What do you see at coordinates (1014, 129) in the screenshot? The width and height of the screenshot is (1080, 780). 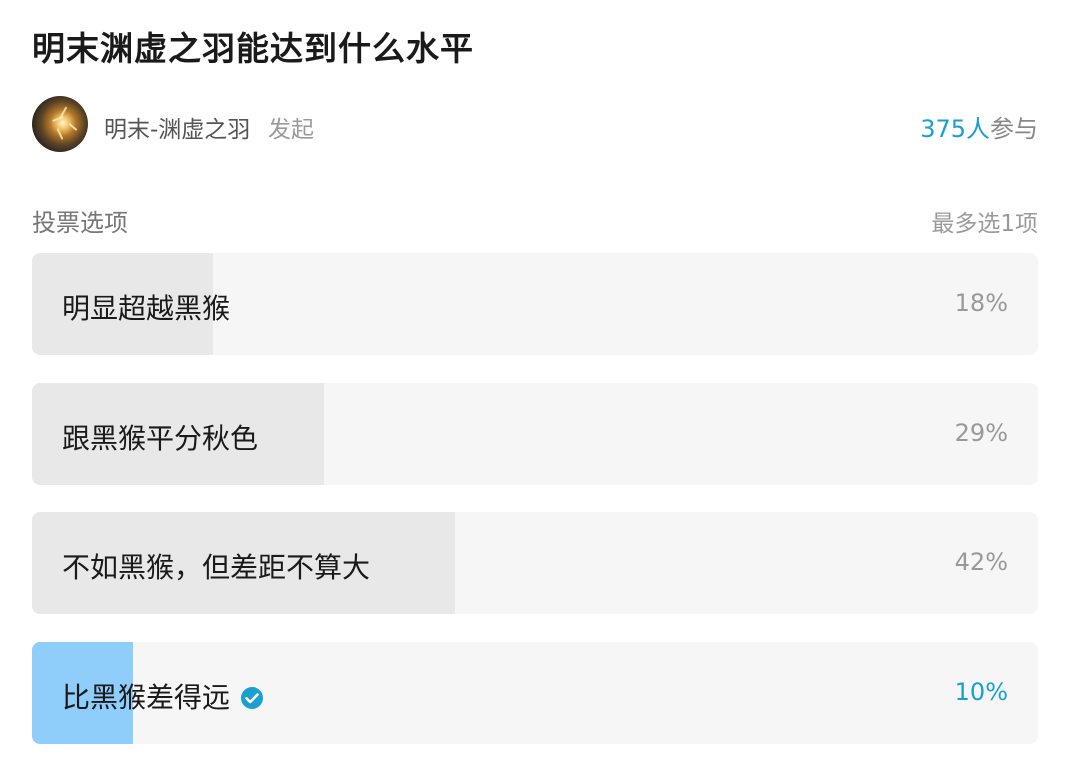 I see `participant-suffix: 参与` at bounding box center [1014, 129].